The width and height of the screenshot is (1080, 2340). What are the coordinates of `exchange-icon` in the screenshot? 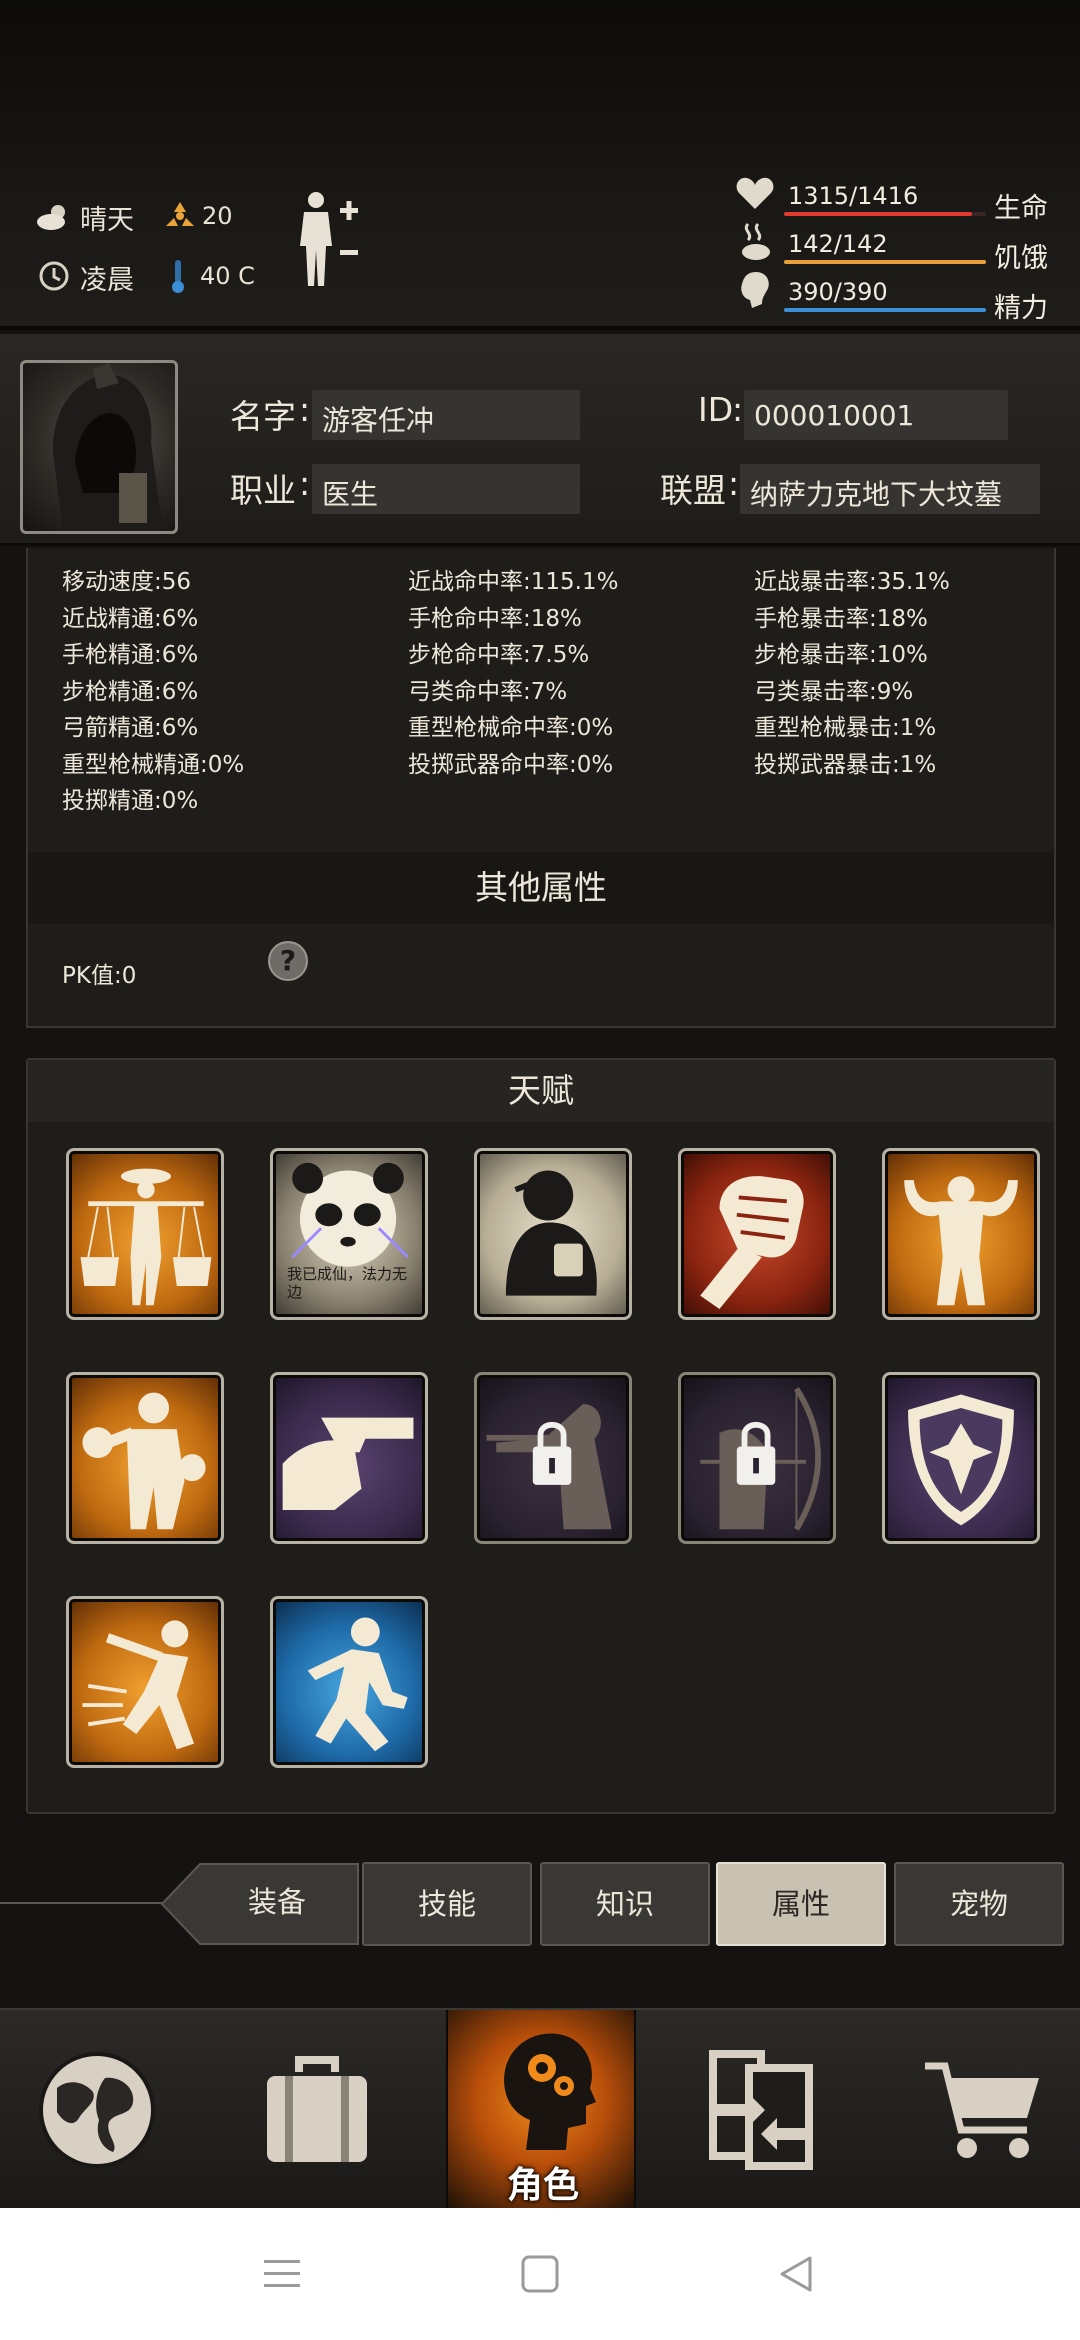 It's located at (761, 2110).